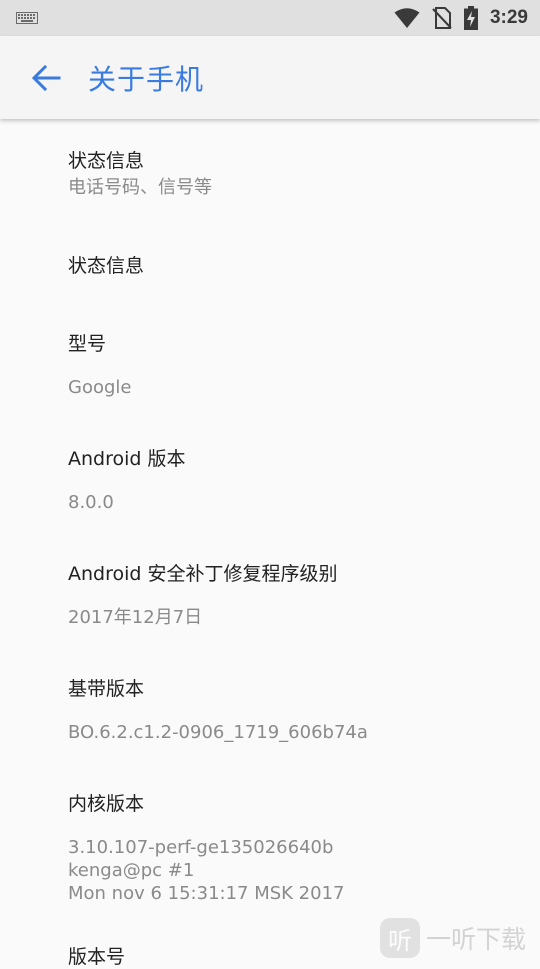  Describe the element at coordinates (100, 387) in the screenshot. I see `item-summary: Google` at that location.